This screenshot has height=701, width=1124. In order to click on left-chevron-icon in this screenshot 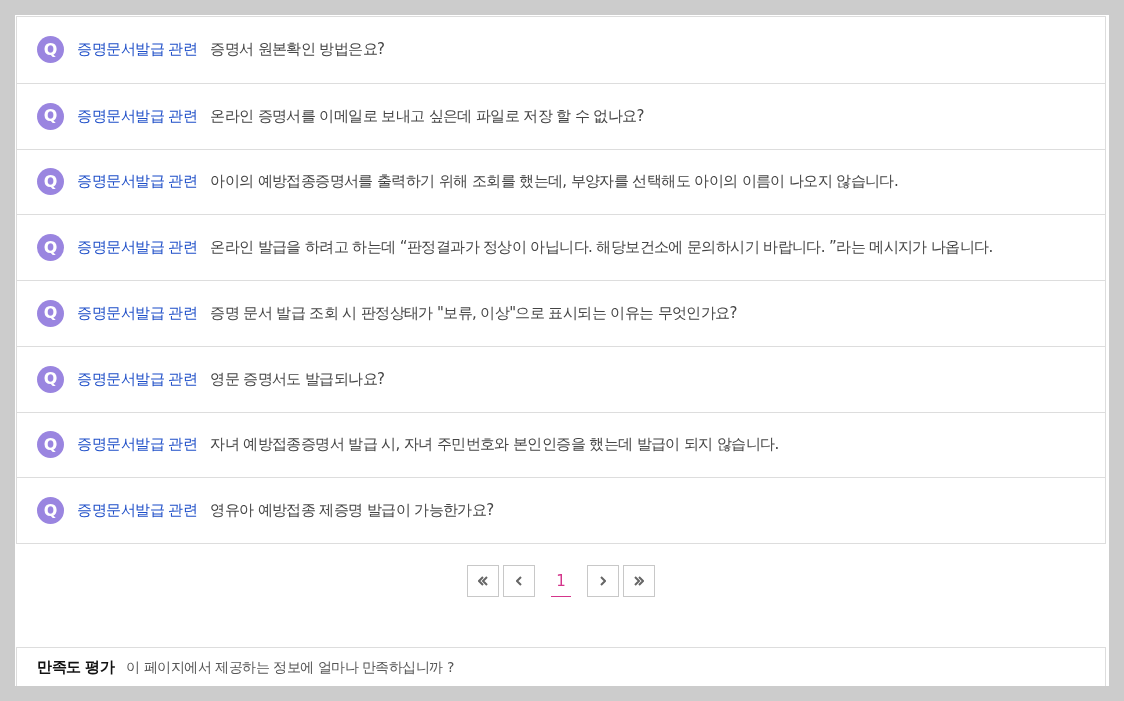, I will do `click(519, 581)`.